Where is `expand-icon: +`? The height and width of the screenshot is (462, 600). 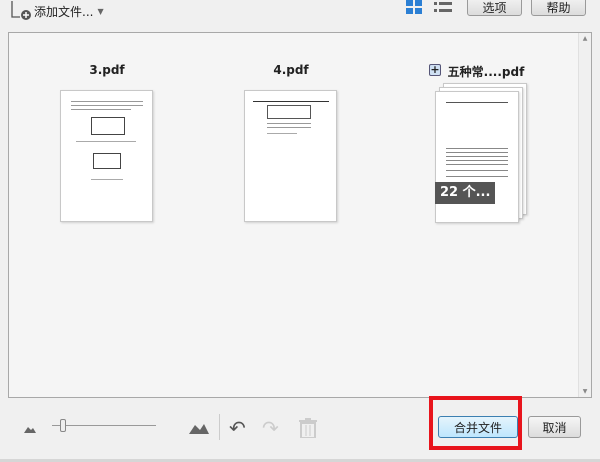
expand-icon: + is located at coordinates (435, 70).